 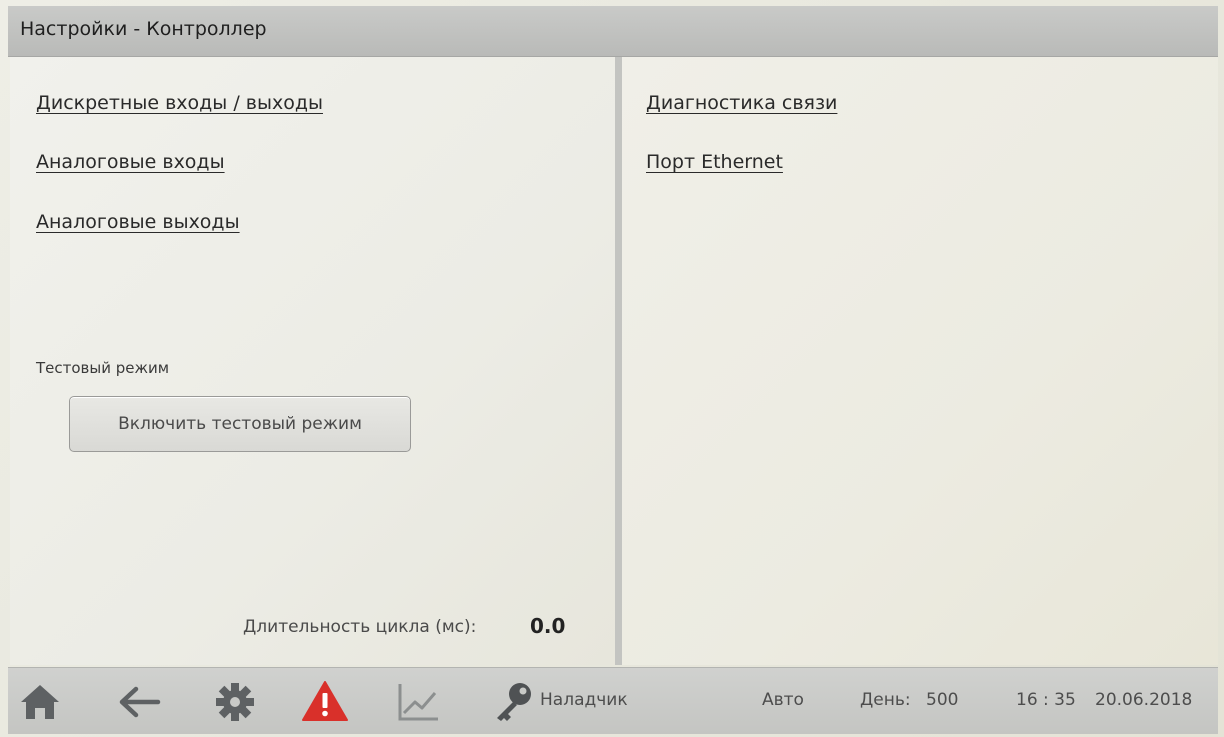 What do you see at coordinates (783, 700) in the screenshot?
I see `mode-status-text: Авто` at bounding box center [783, 700].